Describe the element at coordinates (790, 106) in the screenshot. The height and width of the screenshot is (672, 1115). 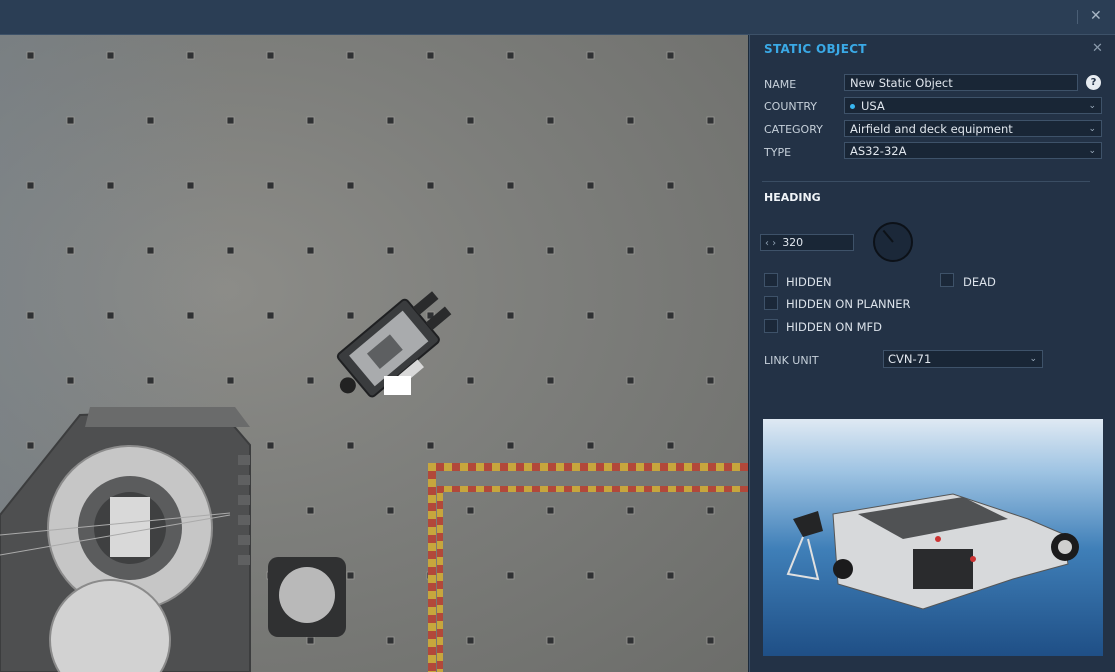
I see `country-label: COUNTRY` at that location.